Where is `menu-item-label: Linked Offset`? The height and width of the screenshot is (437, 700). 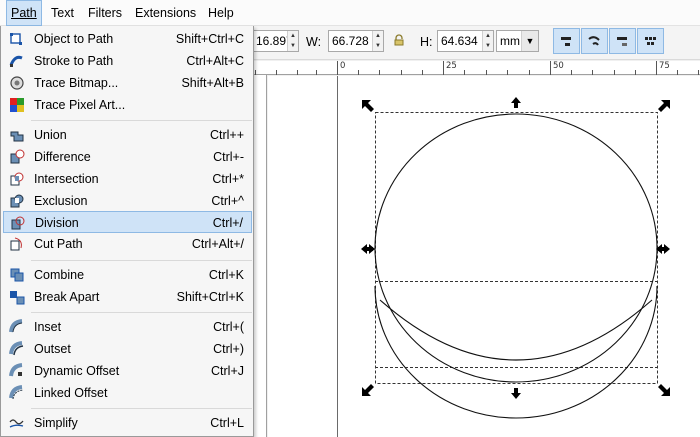
menu-item-label: Linked Offset is located at coordinates (71, 393).